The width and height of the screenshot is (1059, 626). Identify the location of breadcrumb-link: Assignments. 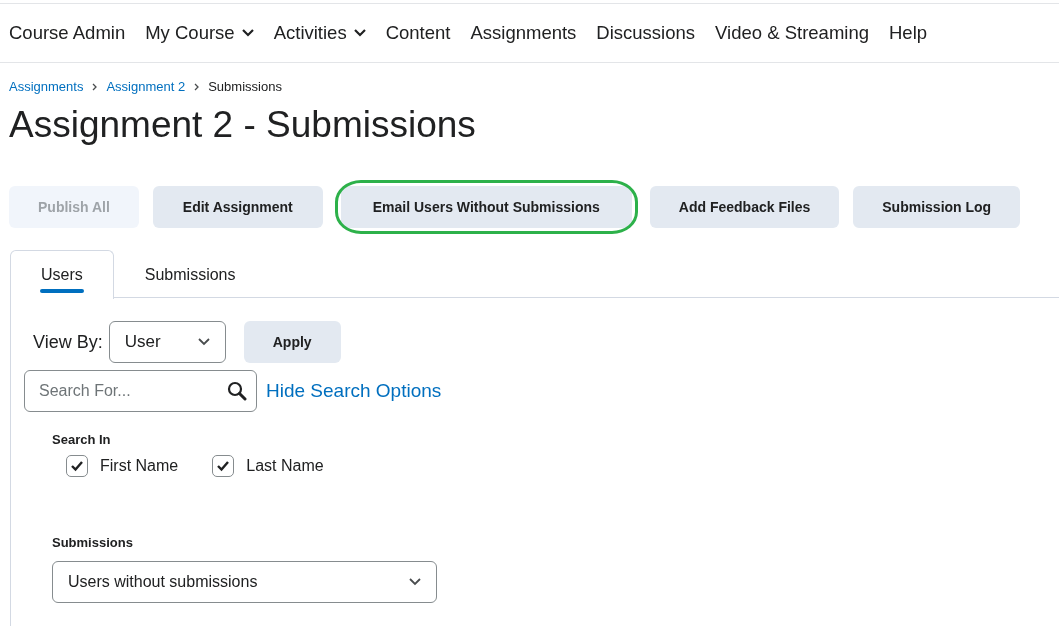
(46, 86).